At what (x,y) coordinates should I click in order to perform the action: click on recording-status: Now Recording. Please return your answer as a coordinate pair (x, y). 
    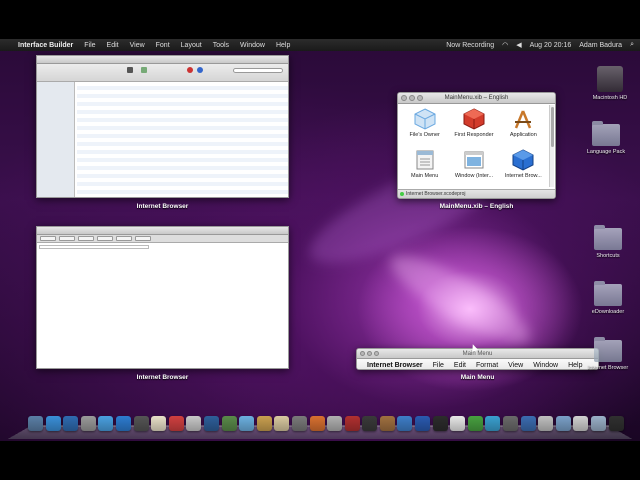
    Looking at the image, I should click on (470, 45).